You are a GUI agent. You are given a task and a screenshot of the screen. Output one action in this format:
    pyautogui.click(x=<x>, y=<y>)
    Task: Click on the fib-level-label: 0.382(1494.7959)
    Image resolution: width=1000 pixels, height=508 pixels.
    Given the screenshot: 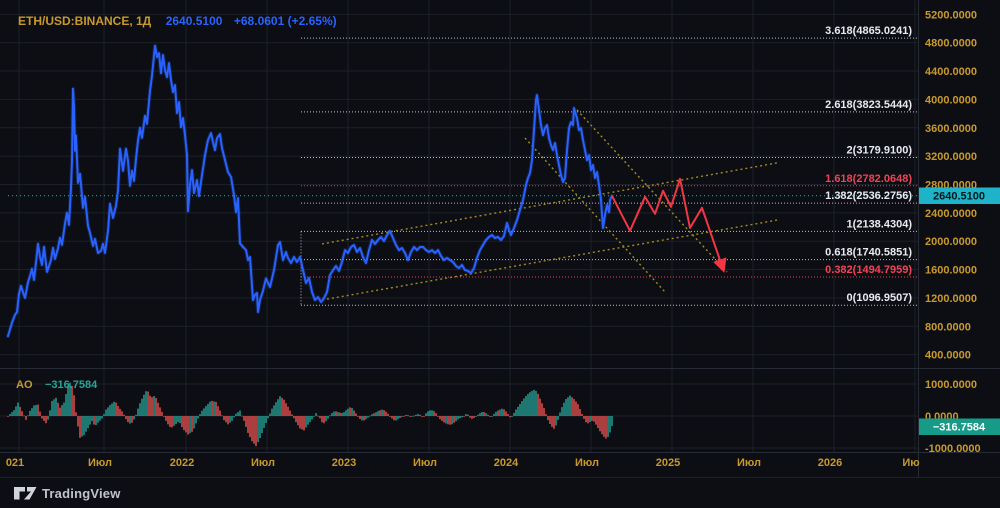 What is the action you would take?
    pyautogui.click(x=868, y=270)
    